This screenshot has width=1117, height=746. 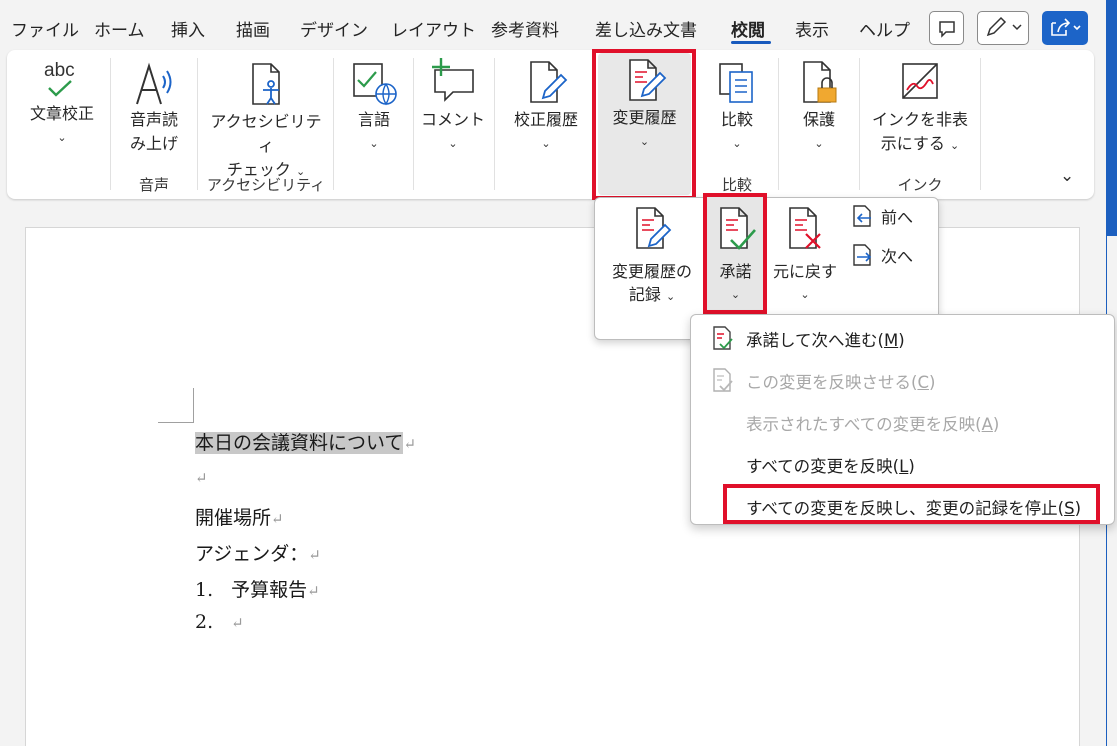 I want to click on doc-paragraph: ↵, so click(x=201, y=477).